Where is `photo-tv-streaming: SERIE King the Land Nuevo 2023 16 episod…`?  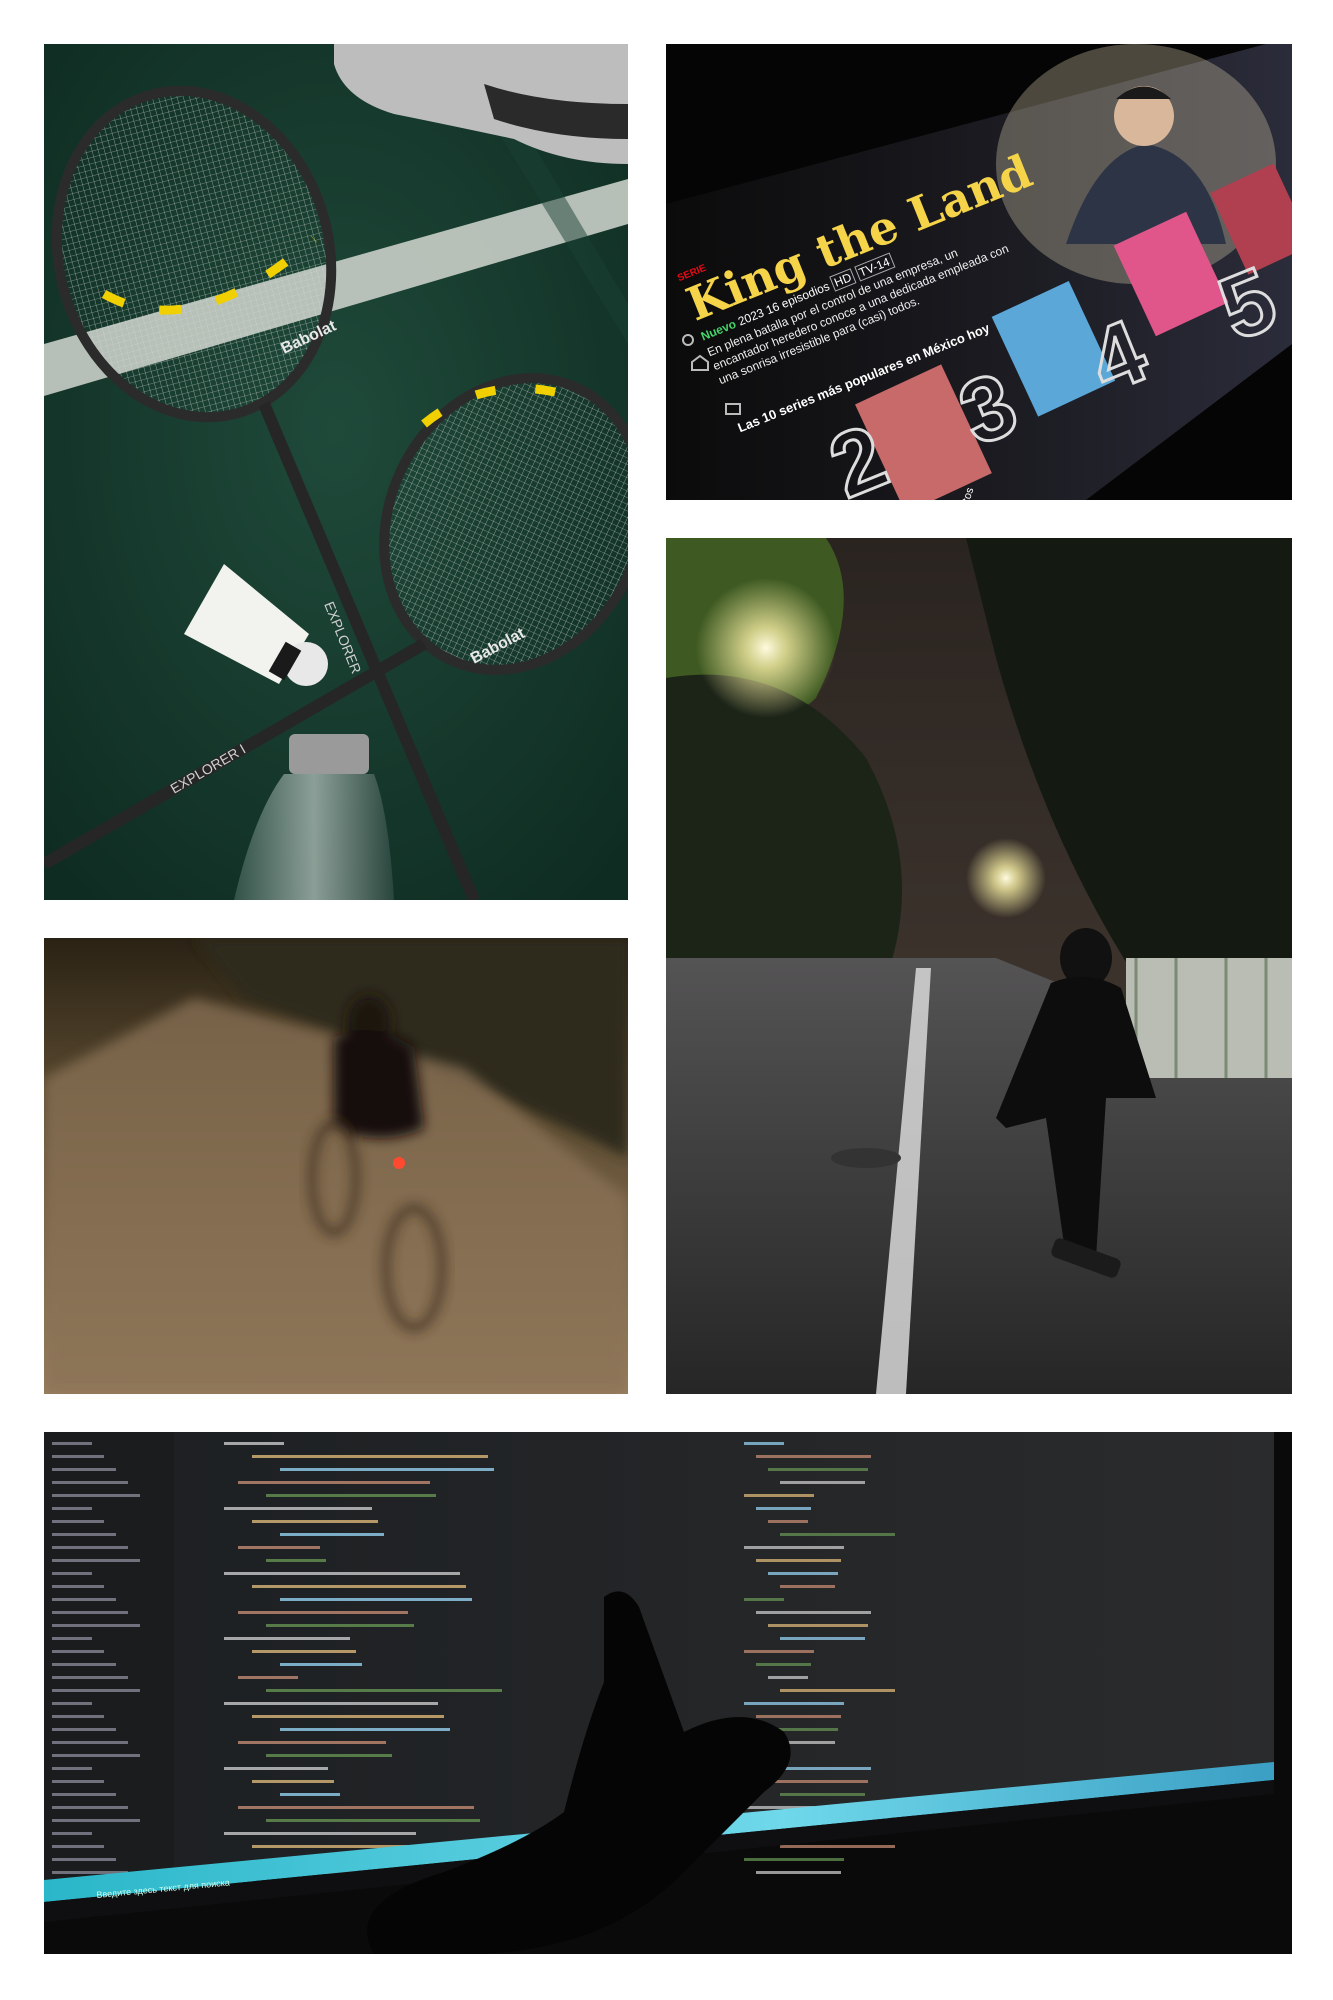
photo-tv-streaming: SERIE King the Land Nuevo 2023 16 episod… is located at coordinates (979, 272).